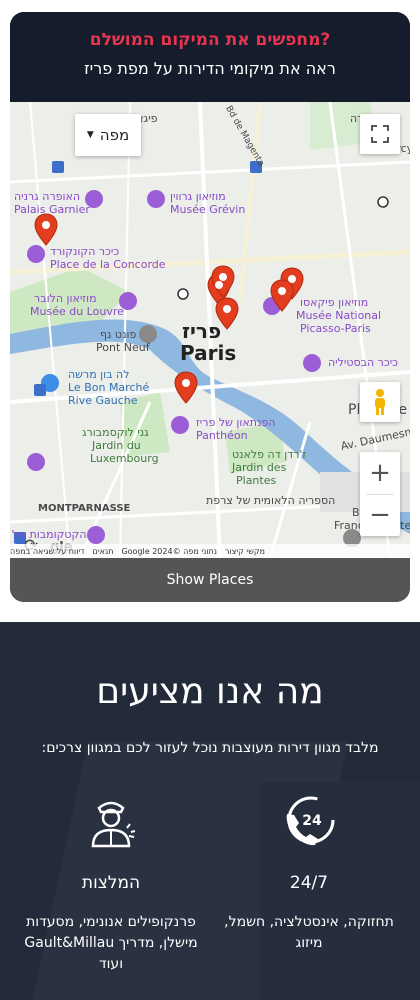  What do you see at coordinates (114, 135) in the screenshot?
I see `map-type-label: מפה` at bounding box center [114, 135].